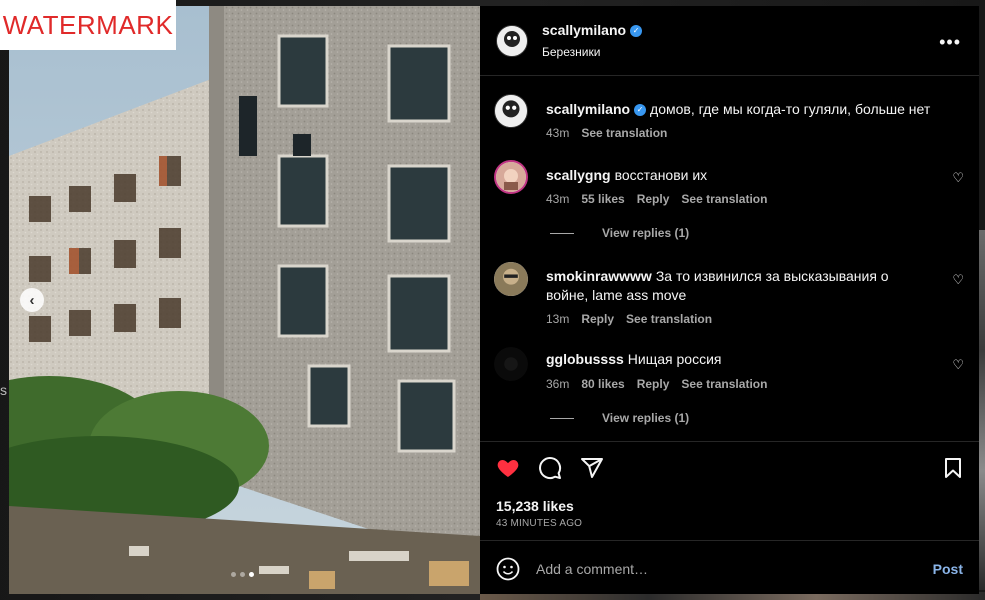 Image resolution: width=985 pixels, height=600 pixels. What do you see at coordinates (558, 319) in the screenshot?
I see `comment-time: 13m` at bounding box center [558, 319].